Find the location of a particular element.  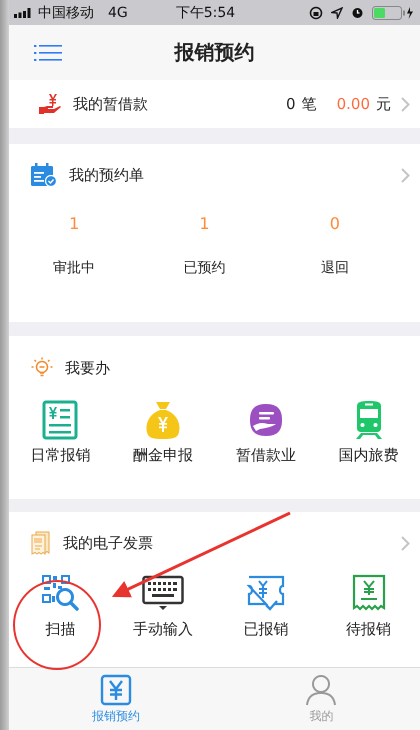

ticket-check-icon is located at coordinates (266, 593).